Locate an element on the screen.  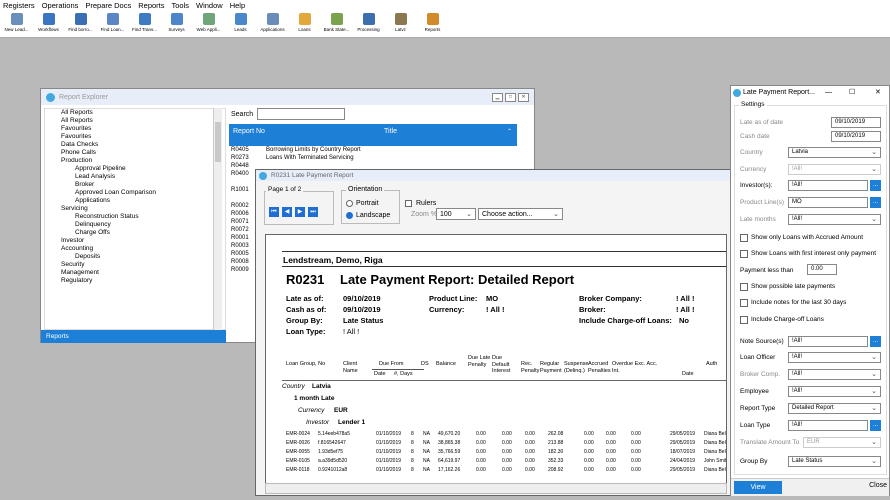
minimize-button: — is located at coordinates (828, 93).